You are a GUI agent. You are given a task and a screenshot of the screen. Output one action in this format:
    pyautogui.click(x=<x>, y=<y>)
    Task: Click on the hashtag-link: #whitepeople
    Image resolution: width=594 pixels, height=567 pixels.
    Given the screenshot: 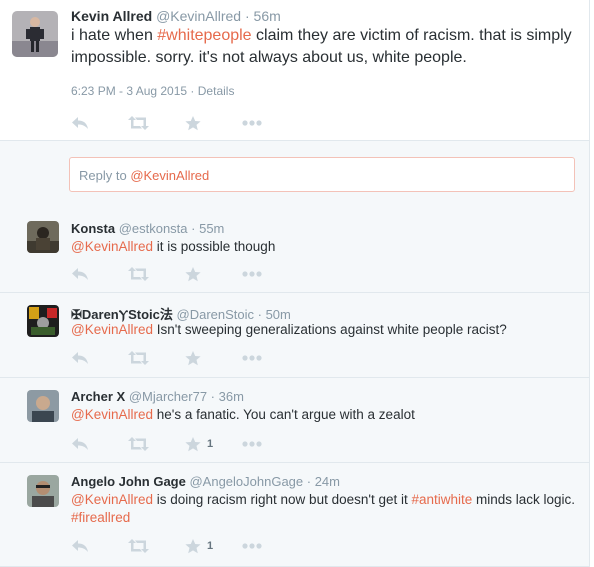 What is the action you would take?
    pyautogui.click(x=204, y=35)
    